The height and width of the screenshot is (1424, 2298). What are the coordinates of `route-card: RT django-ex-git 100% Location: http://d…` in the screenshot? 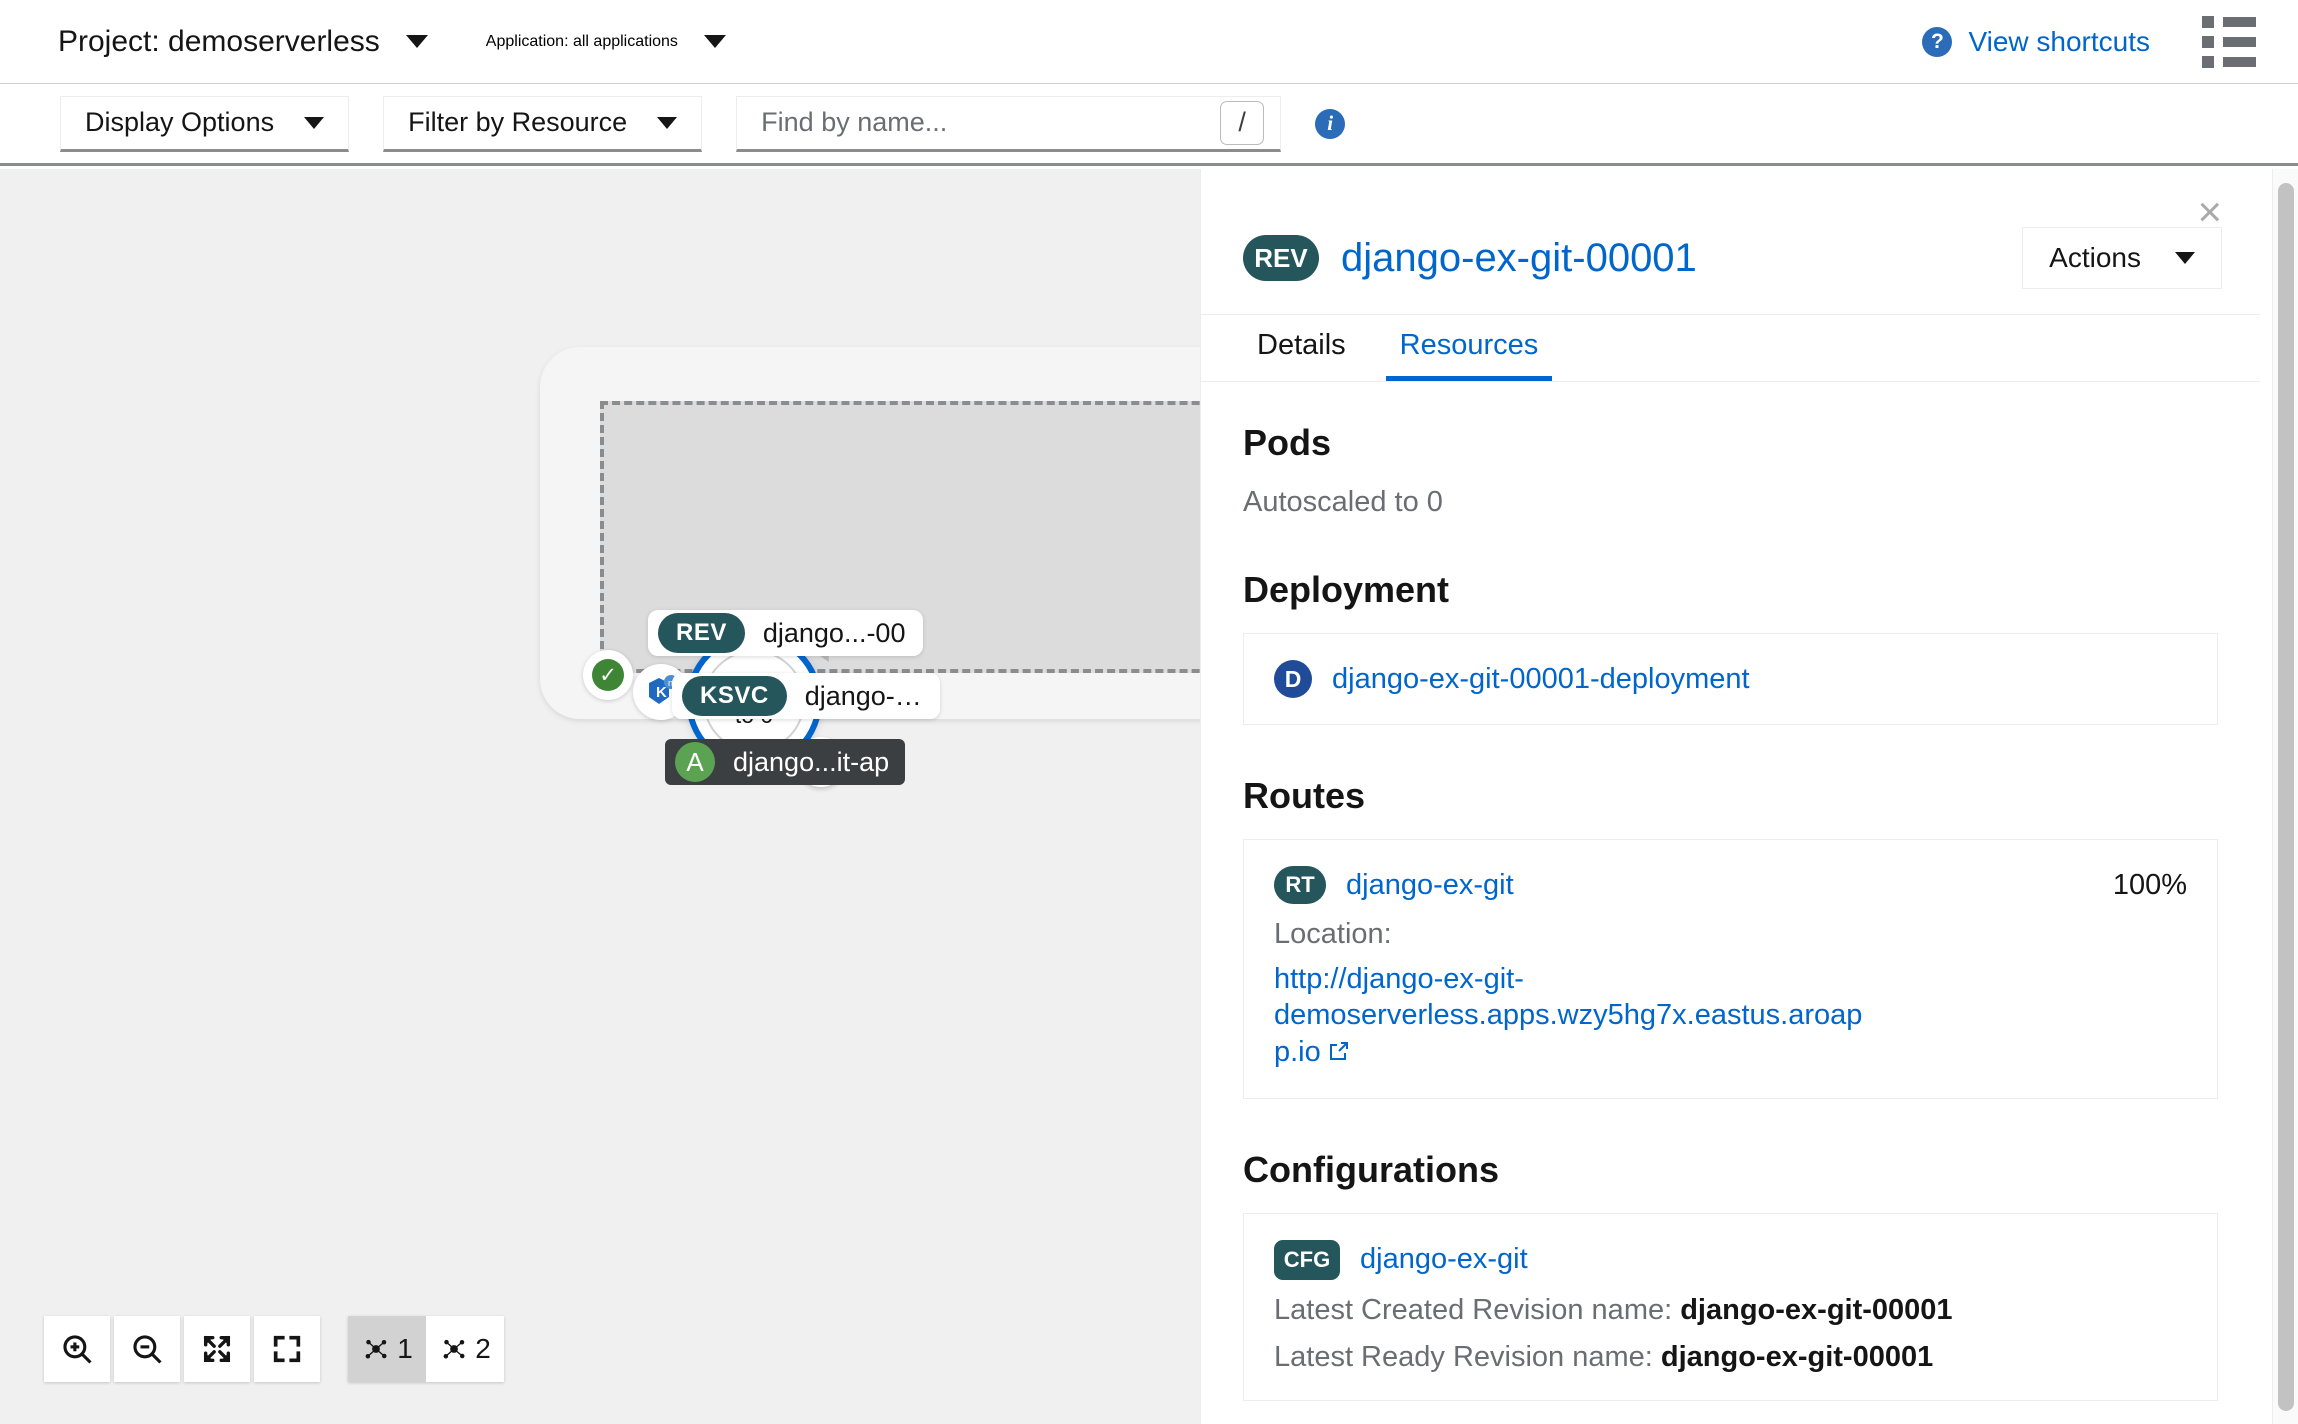 It's located at (1730, 969).